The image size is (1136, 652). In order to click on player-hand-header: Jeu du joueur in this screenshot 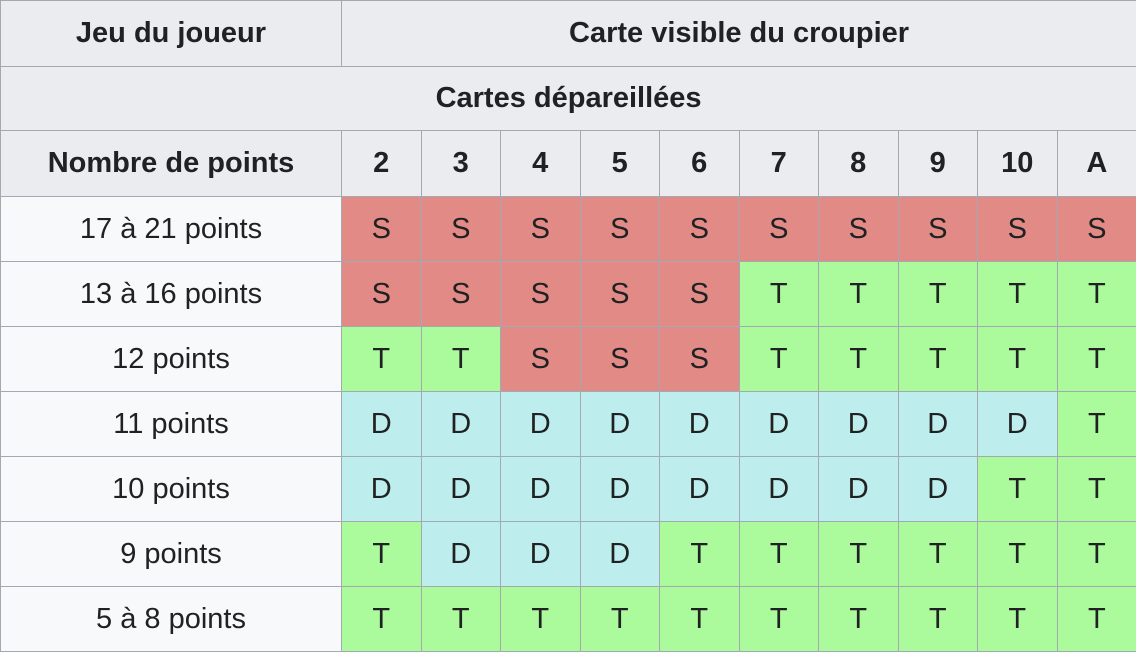, I will do `click(171, 34)`.